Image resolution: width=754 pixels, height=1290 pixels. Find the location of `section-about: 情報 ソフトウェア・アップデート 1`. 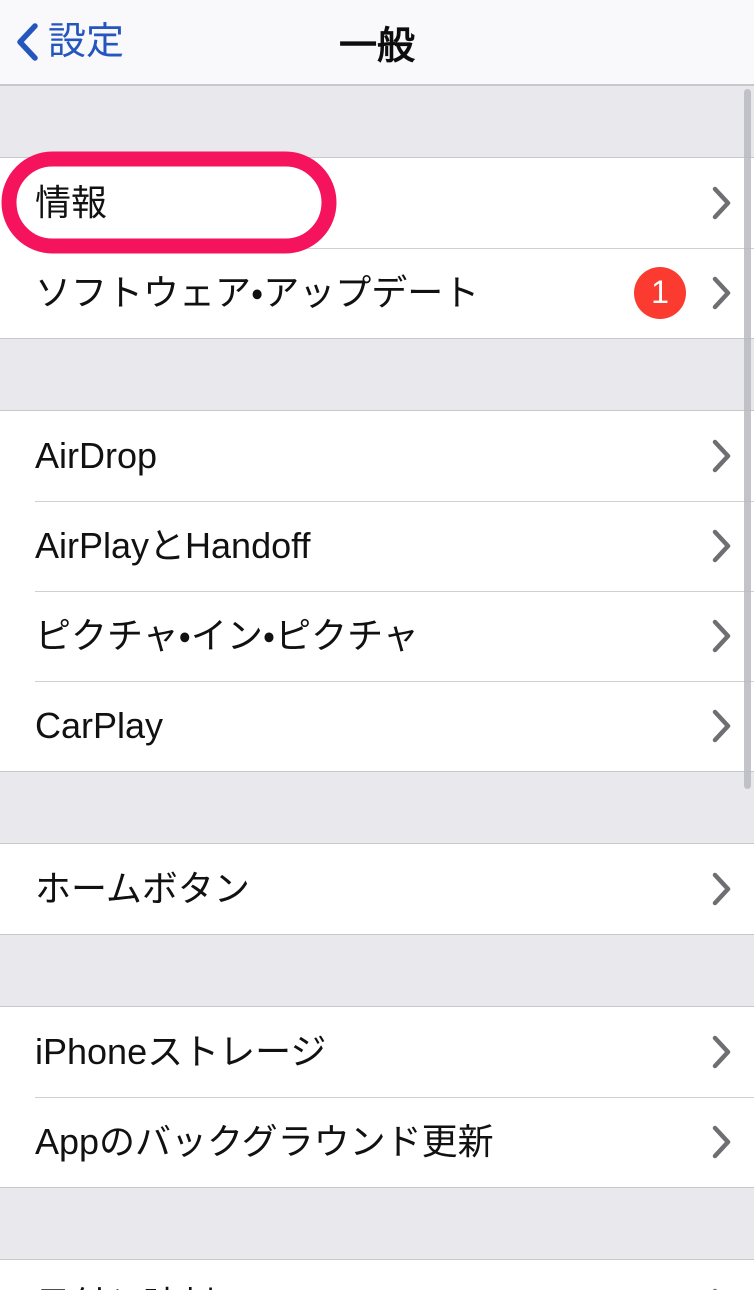

section-about: 情報 ソフトウェア・アップデート 1 is located at coordinates (377, 248).